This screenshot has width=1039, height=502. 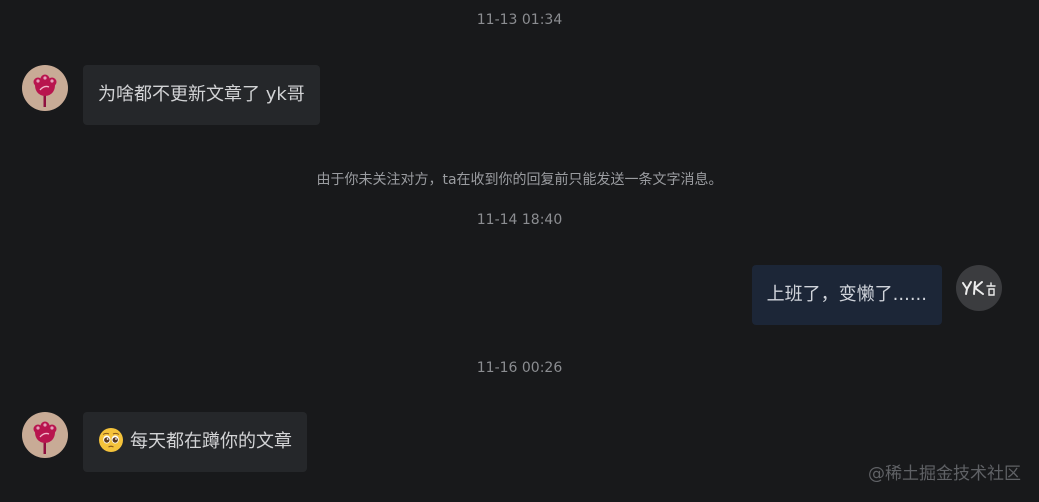 I want to click on message-text: 每天都在蹲你的文章, so click(x=211, y=441).